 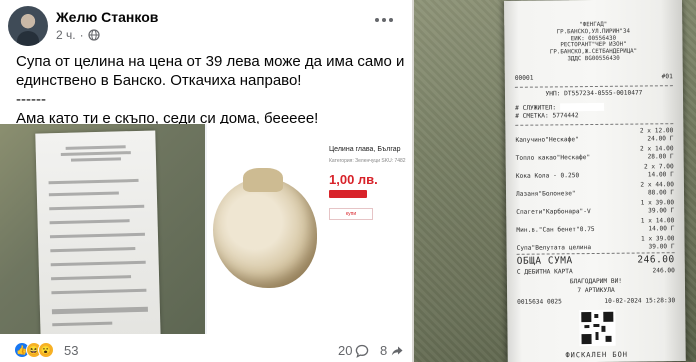 What do you see at coordinates (384, 20) in the screenshot?
I see `more-options-icon` at bounding box center [384, 20].